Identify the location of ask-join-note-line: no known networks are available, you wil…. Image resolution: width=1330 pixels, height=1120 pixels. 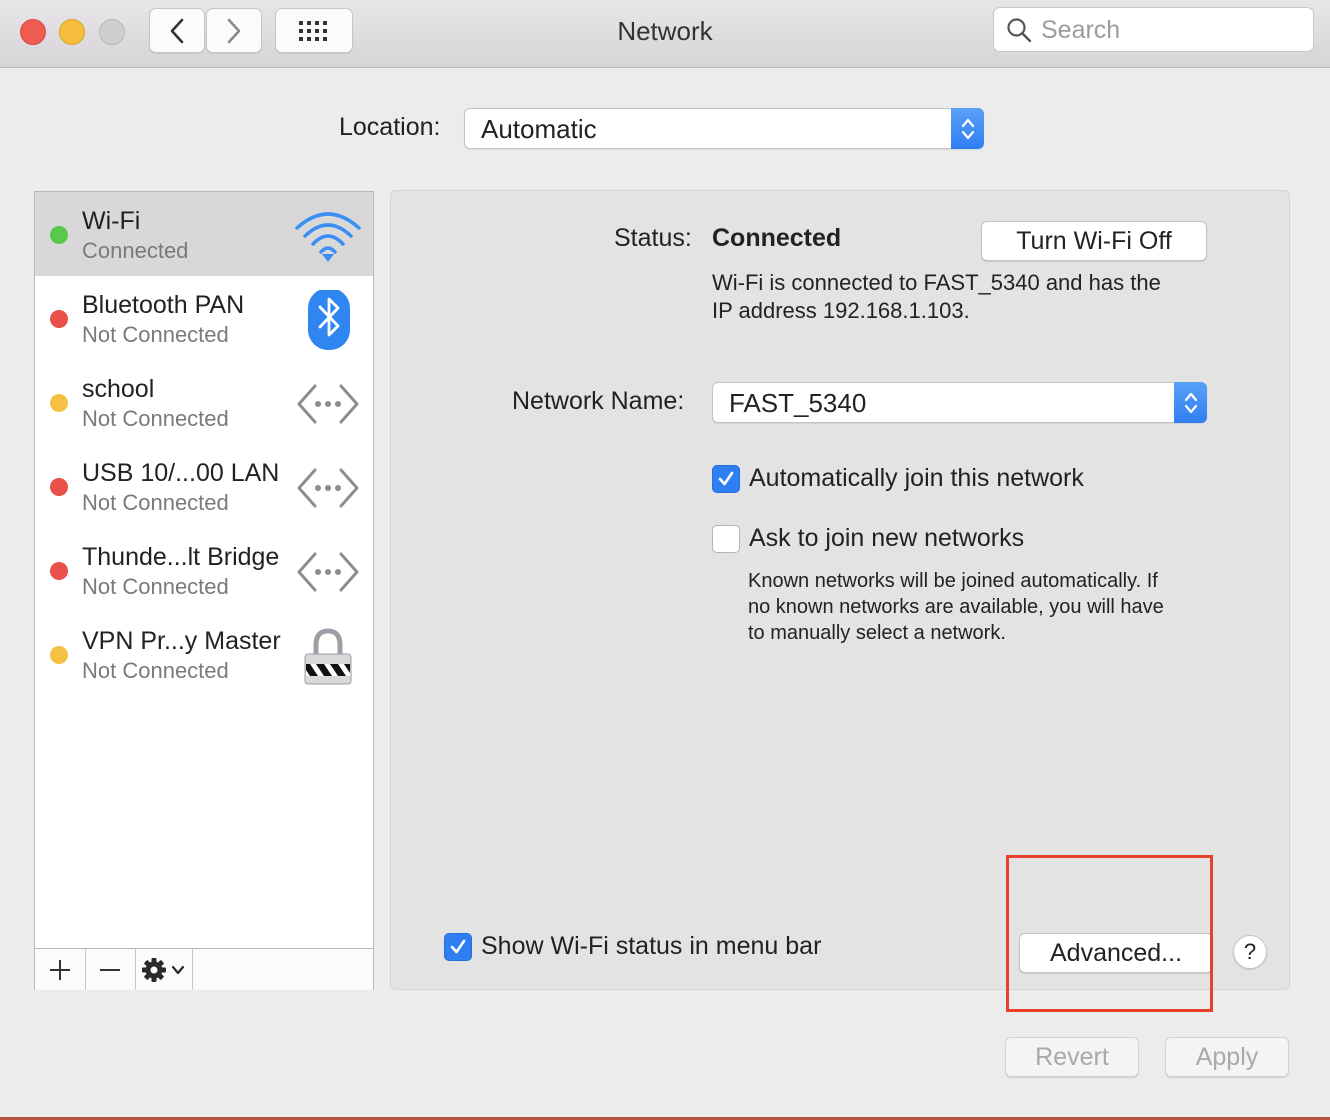
(956, 607).